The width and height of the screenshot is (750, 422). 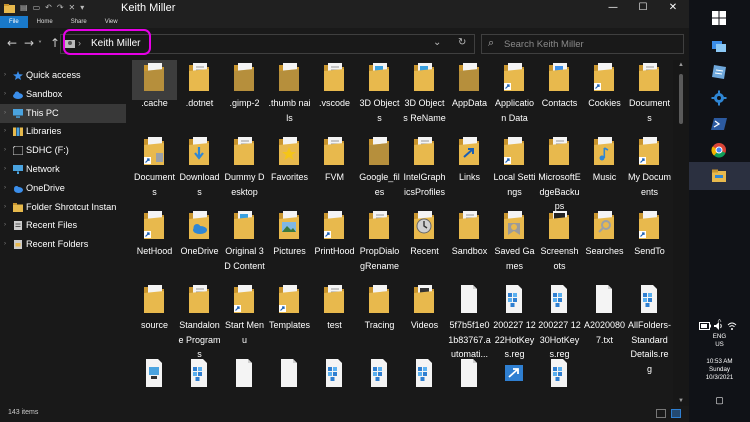 What do you see at coordinates (334, 307) in the screenshot?
I see `file-item-test: test` at bounding box center [334, 307].